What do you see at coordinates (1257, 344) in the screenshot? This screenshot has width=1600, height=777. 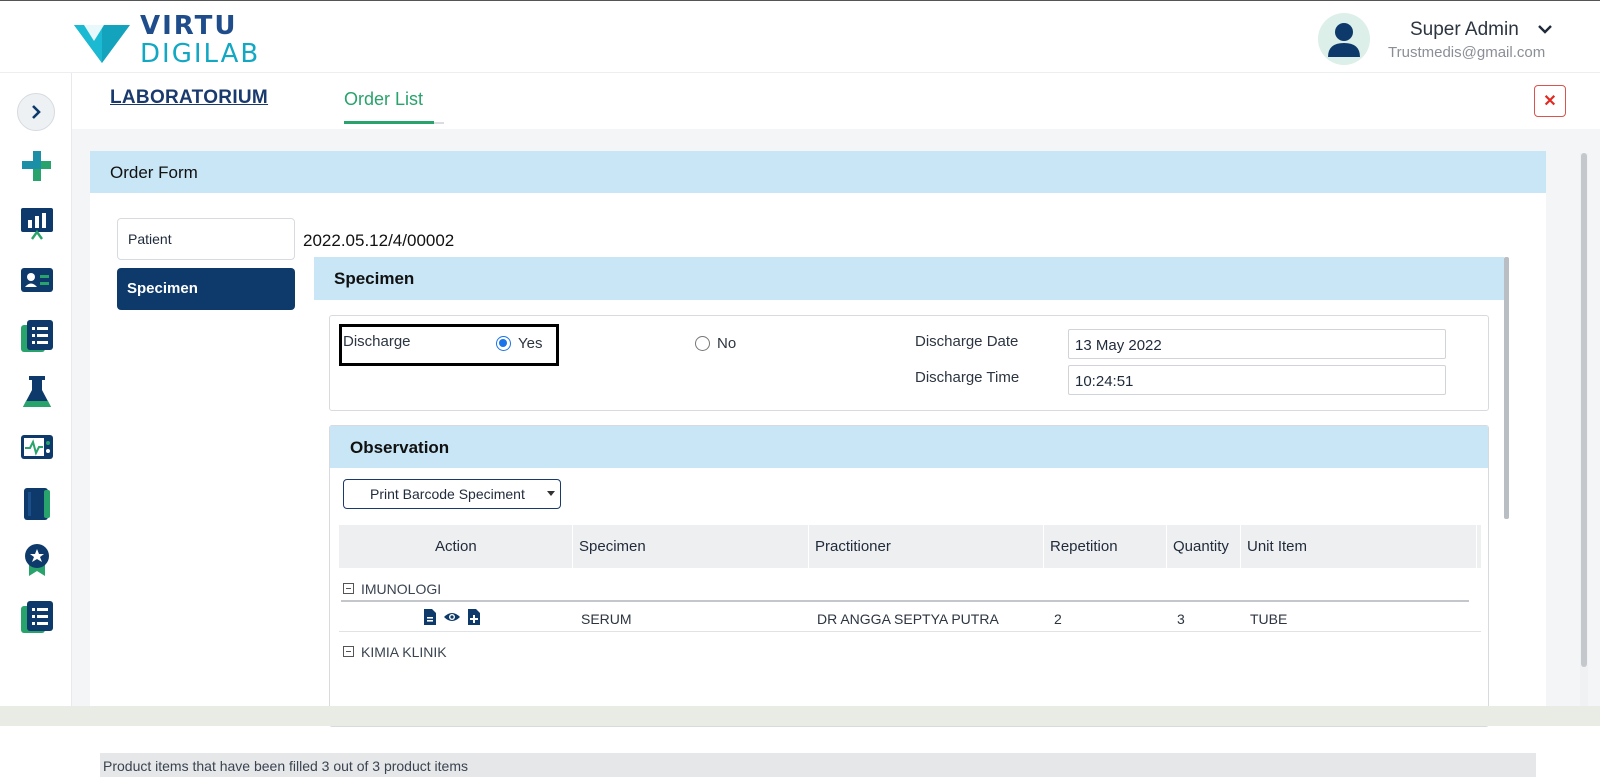 I see `discharge-date-field: 13 May 2022` at bounding box center [1257, 344].